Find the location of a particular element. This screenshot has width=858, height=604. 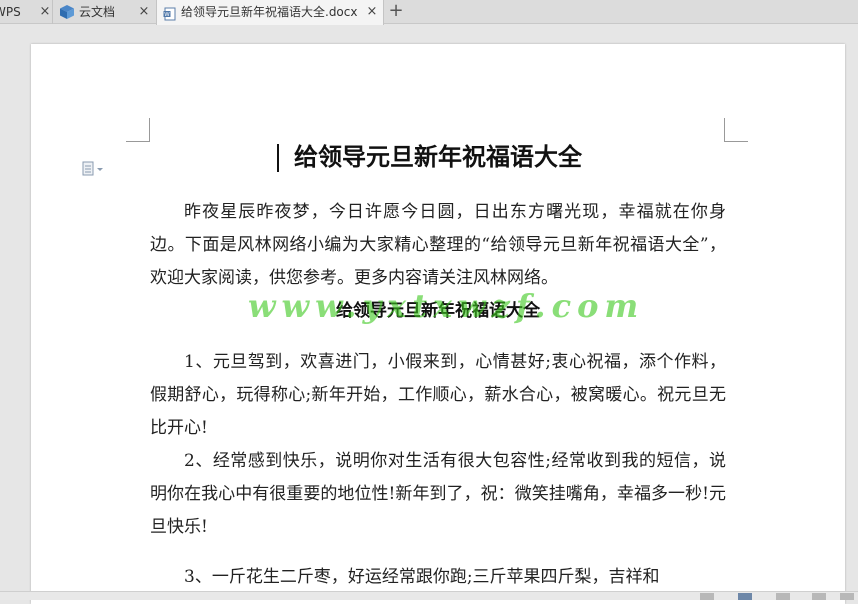

tab-label: 给领导元旦新年祝福语大全.docx is located at coordinates (269, 12).